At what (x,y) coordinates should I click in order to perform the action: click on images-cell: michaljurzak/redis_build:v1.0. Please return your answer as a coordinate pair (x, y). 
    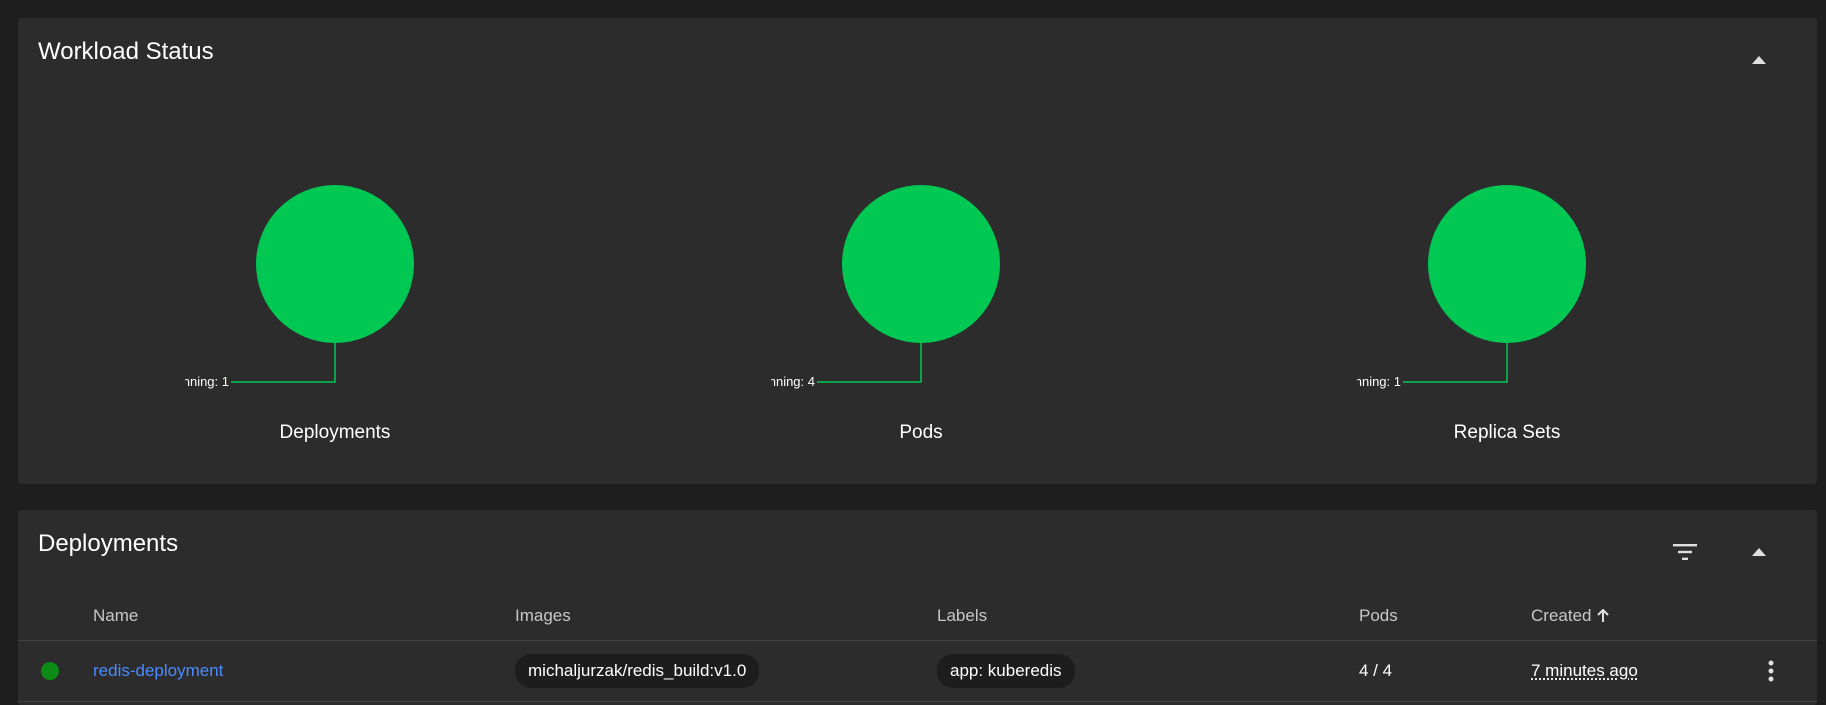
    Looking at the image, I should click on (637, 671).